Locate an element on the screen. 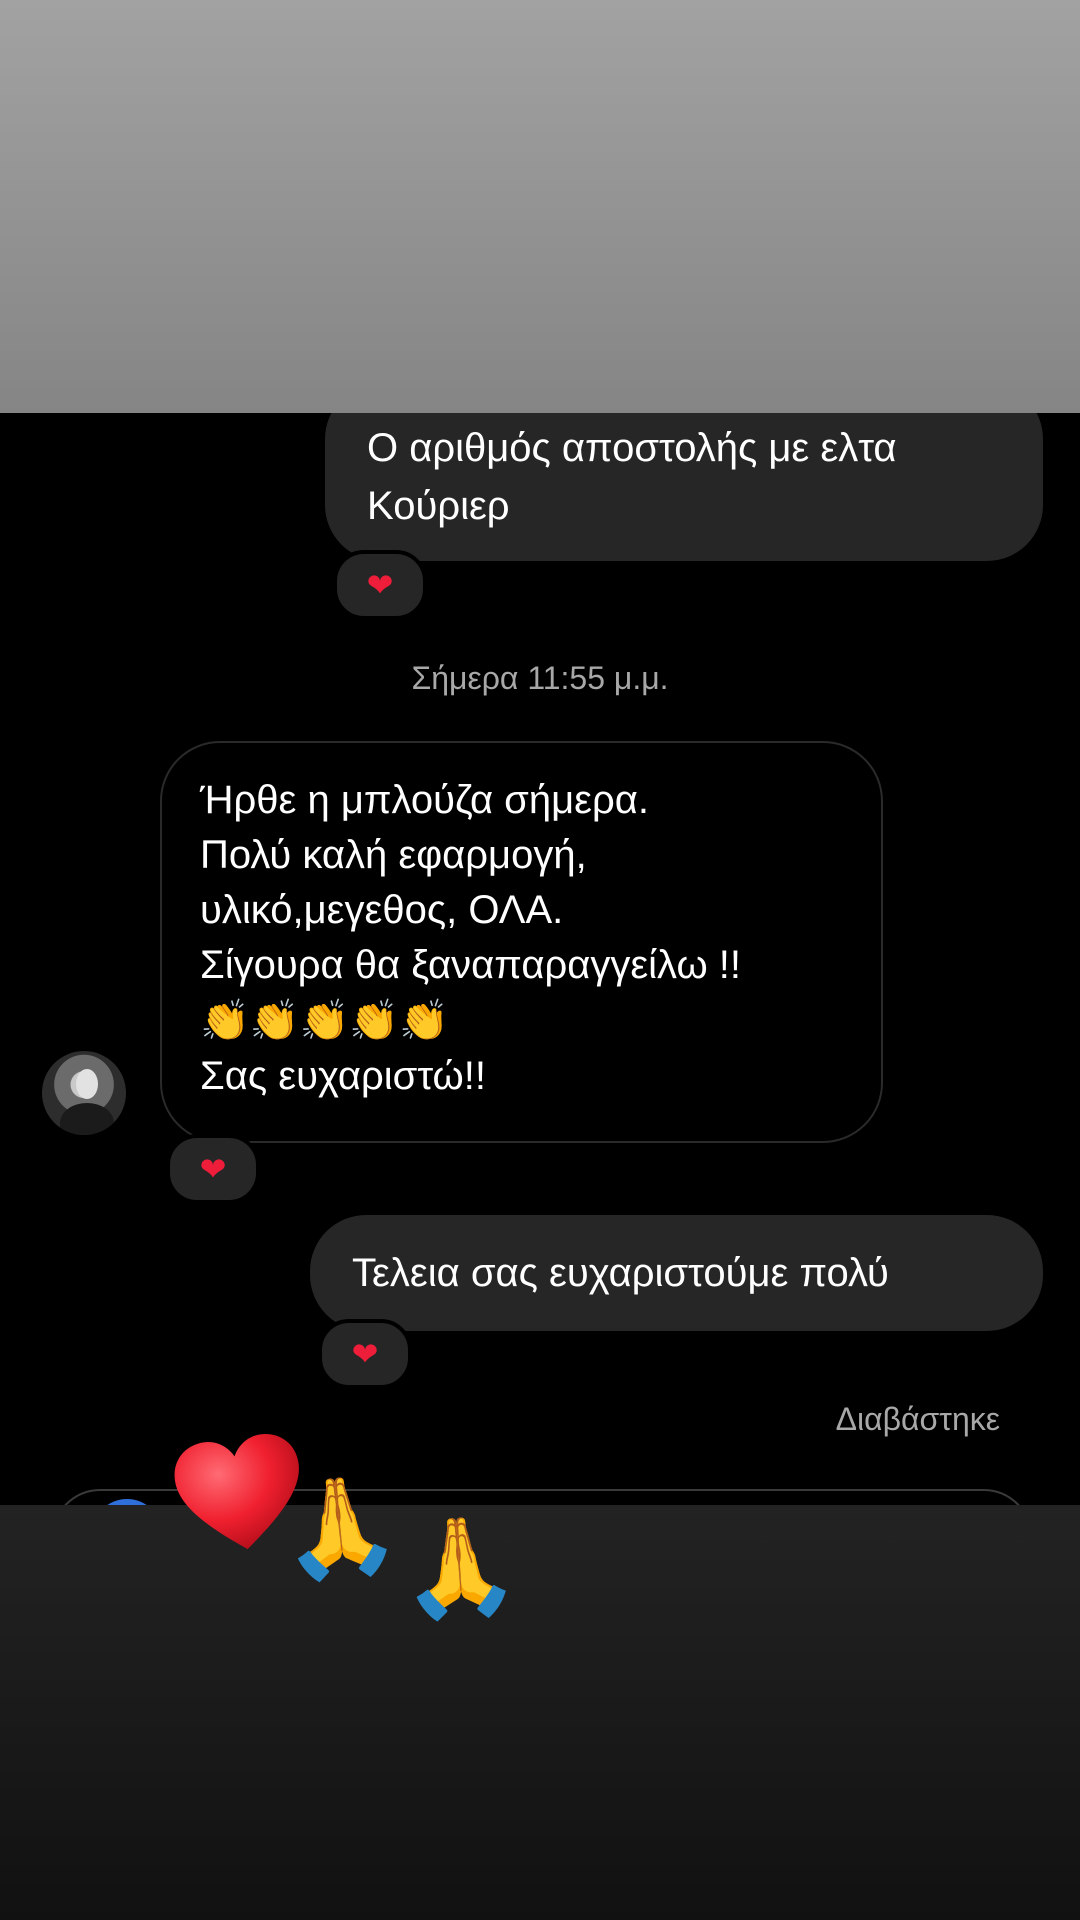 This screenshot has width=1080, height=1920. message-line: Κούριερ is located at coordinates (438, 506).